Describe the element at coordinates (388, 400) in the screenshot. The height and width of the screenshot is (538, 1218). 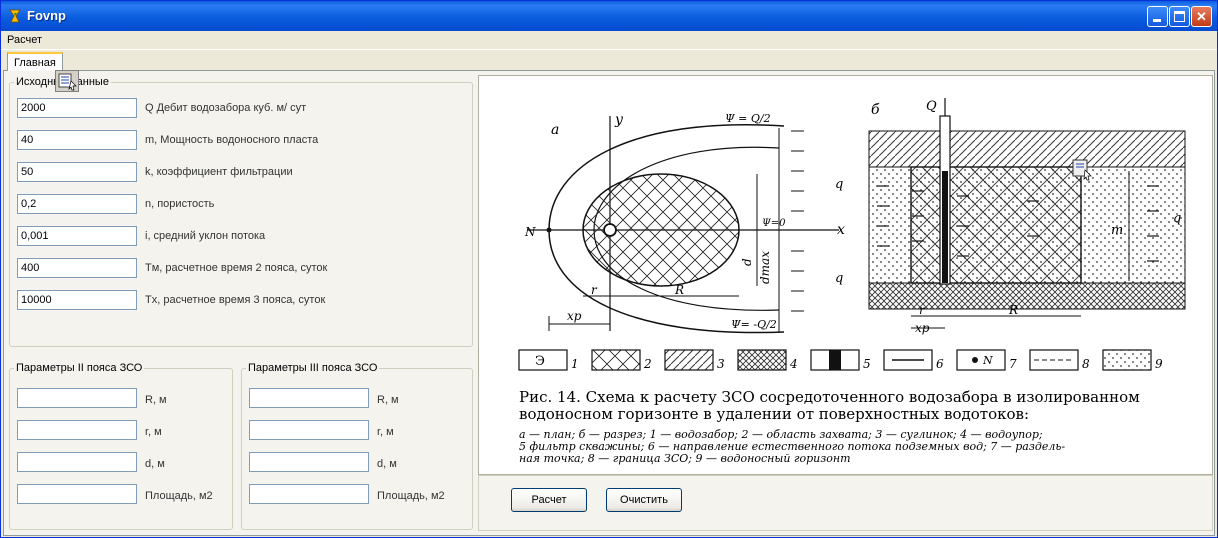
I see `zone3-field-label-0: R, м` at that location.